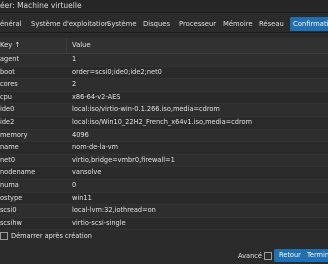  I want to click on row-key: scsi0, so click(8, 210).